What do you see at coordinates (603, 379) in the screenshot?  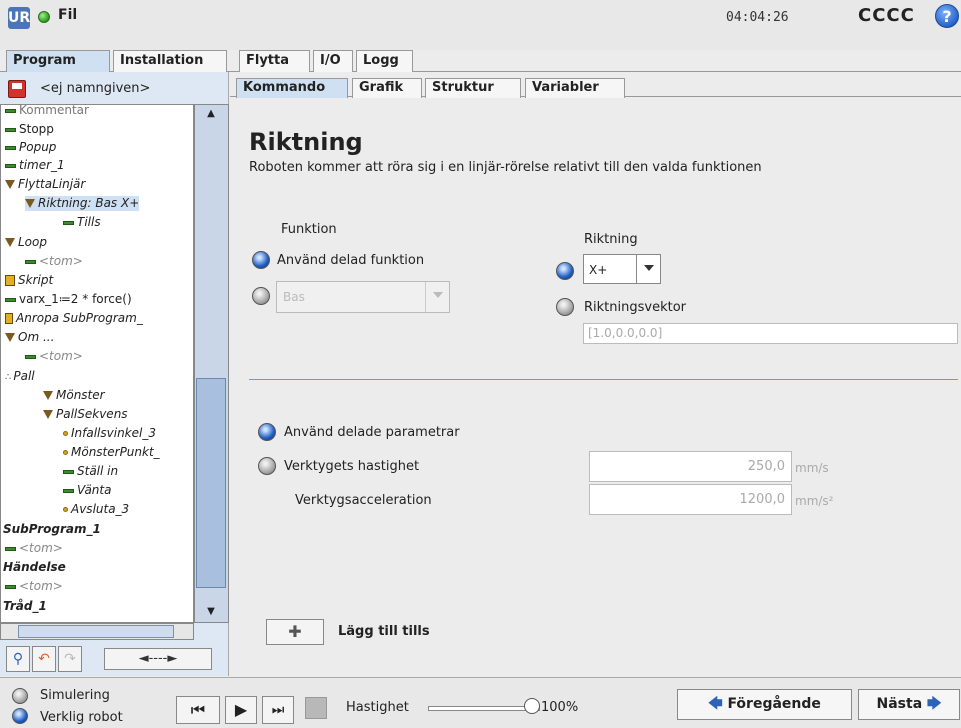 I see `section-divider` at bounding box center [603, 379].